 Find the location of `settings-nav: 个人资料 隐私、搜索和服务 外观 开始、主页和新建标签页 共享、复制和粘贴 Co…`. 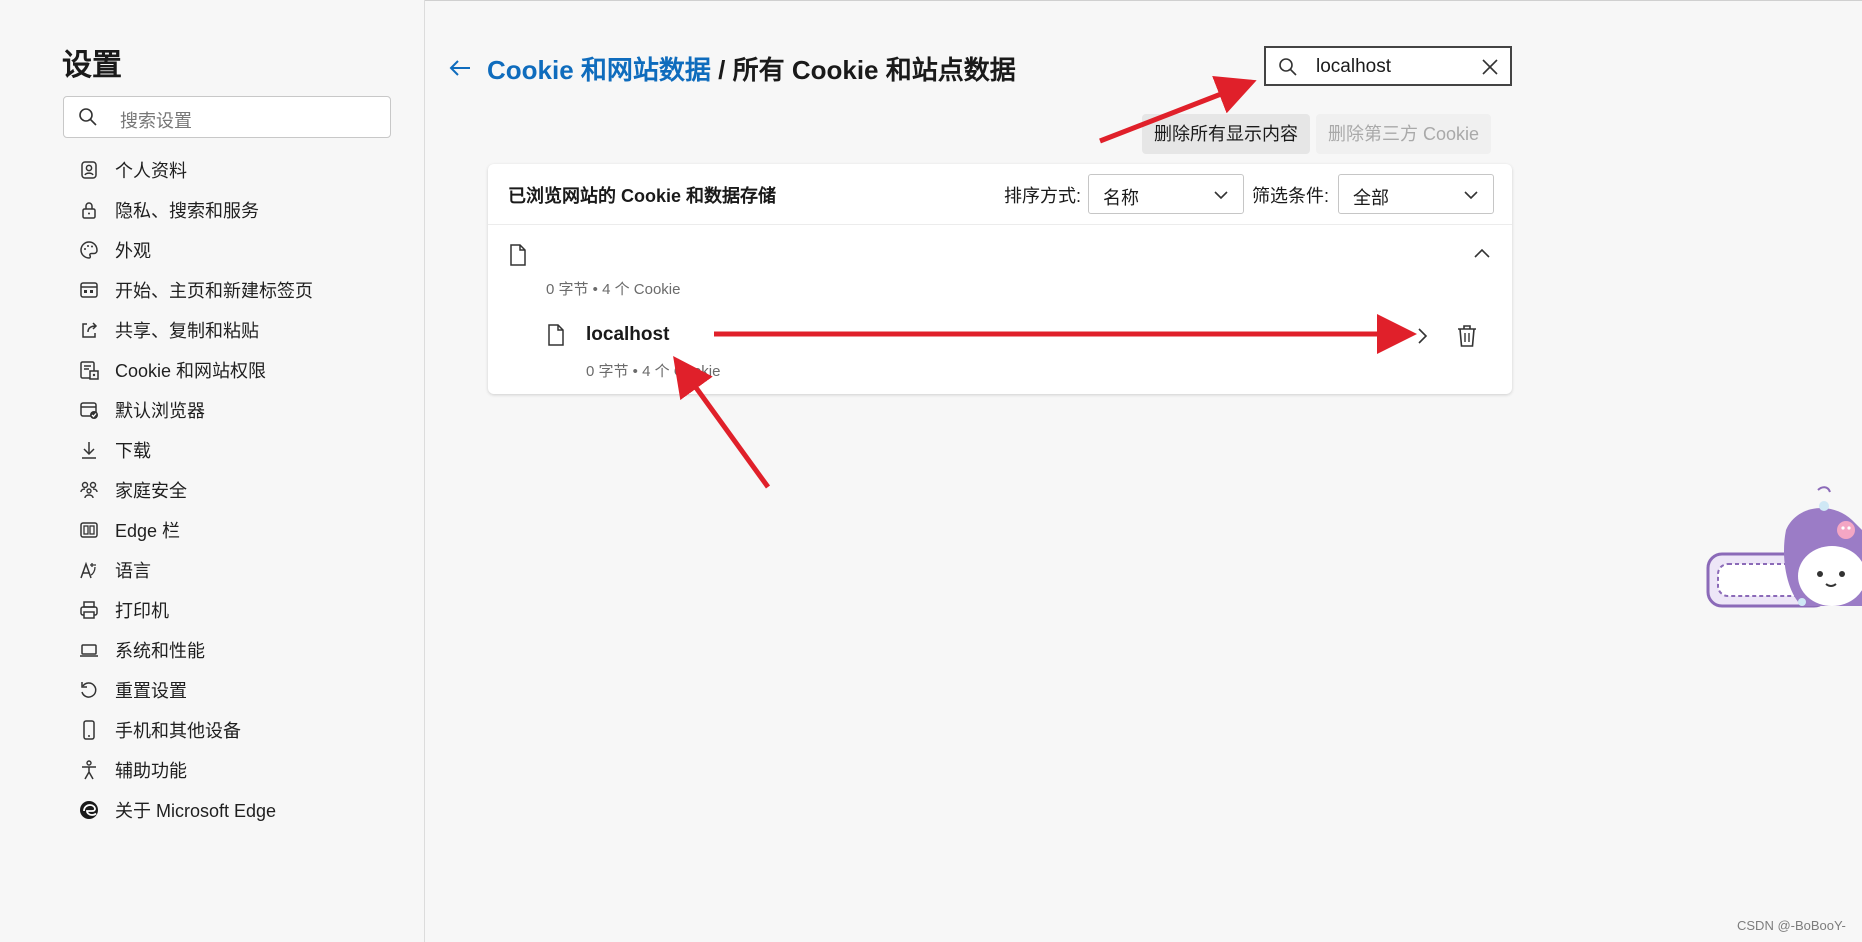

settings-nav: 个人资料 隐私、搜索和服务 外观 开始、主页和新建标签页 共享、复制和粘贴 Co… is located at coordinates (233, 490).